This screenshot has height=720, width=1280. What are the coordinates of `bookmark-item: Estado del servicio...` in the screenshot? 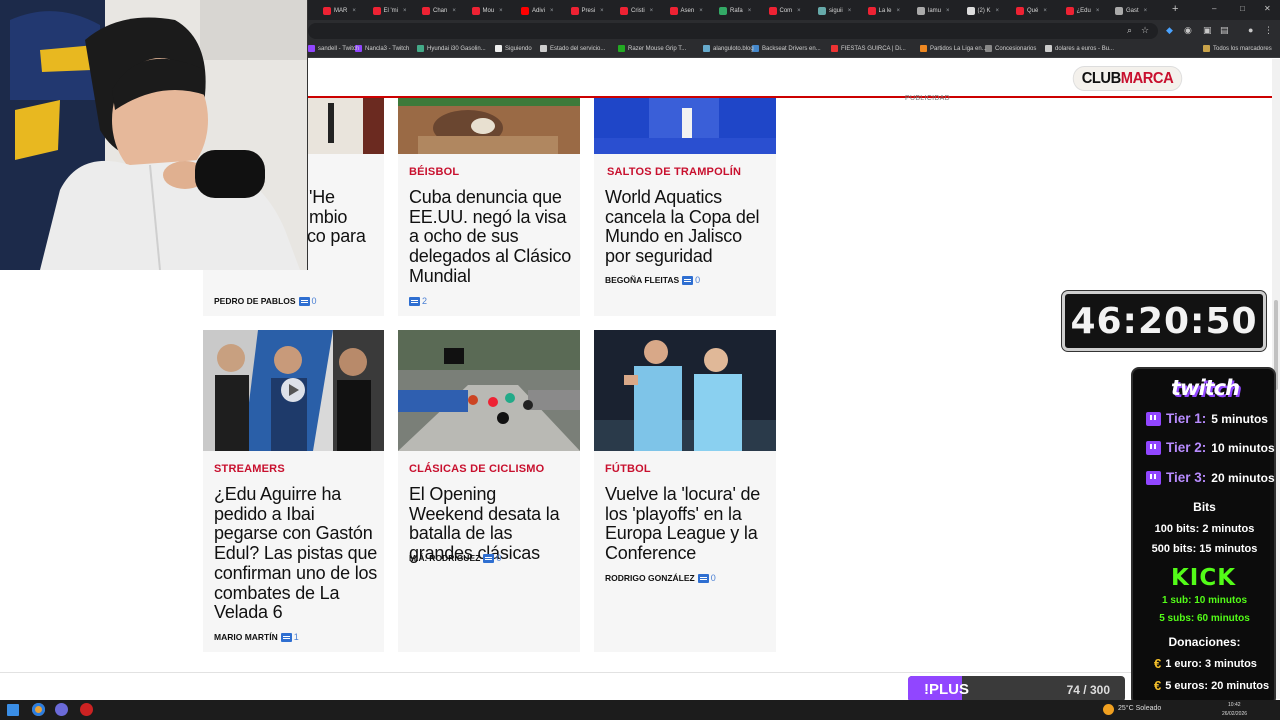 It's located at (572, 48).